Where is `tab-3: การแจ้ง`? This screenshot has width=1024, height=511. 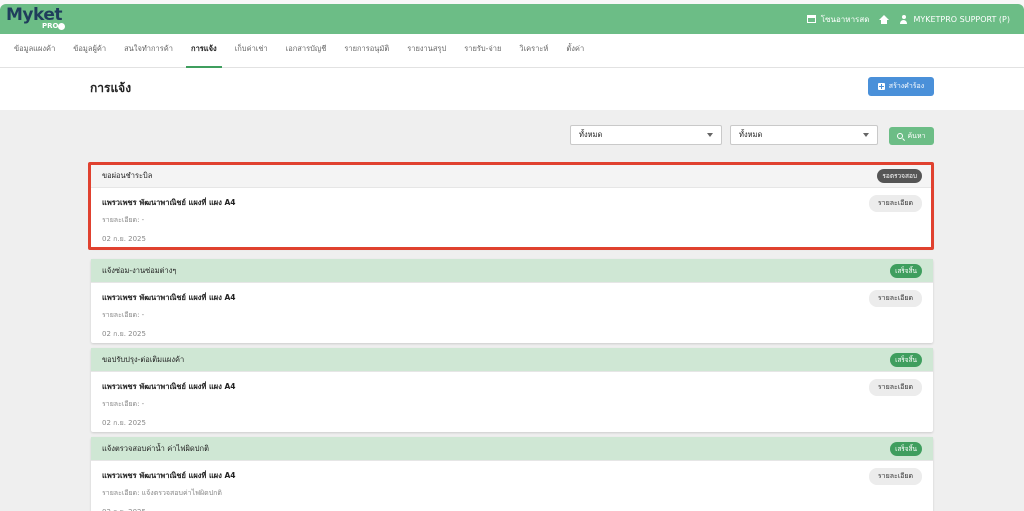 tab-3: การแจ้ง is located at coordinates (204, 51).